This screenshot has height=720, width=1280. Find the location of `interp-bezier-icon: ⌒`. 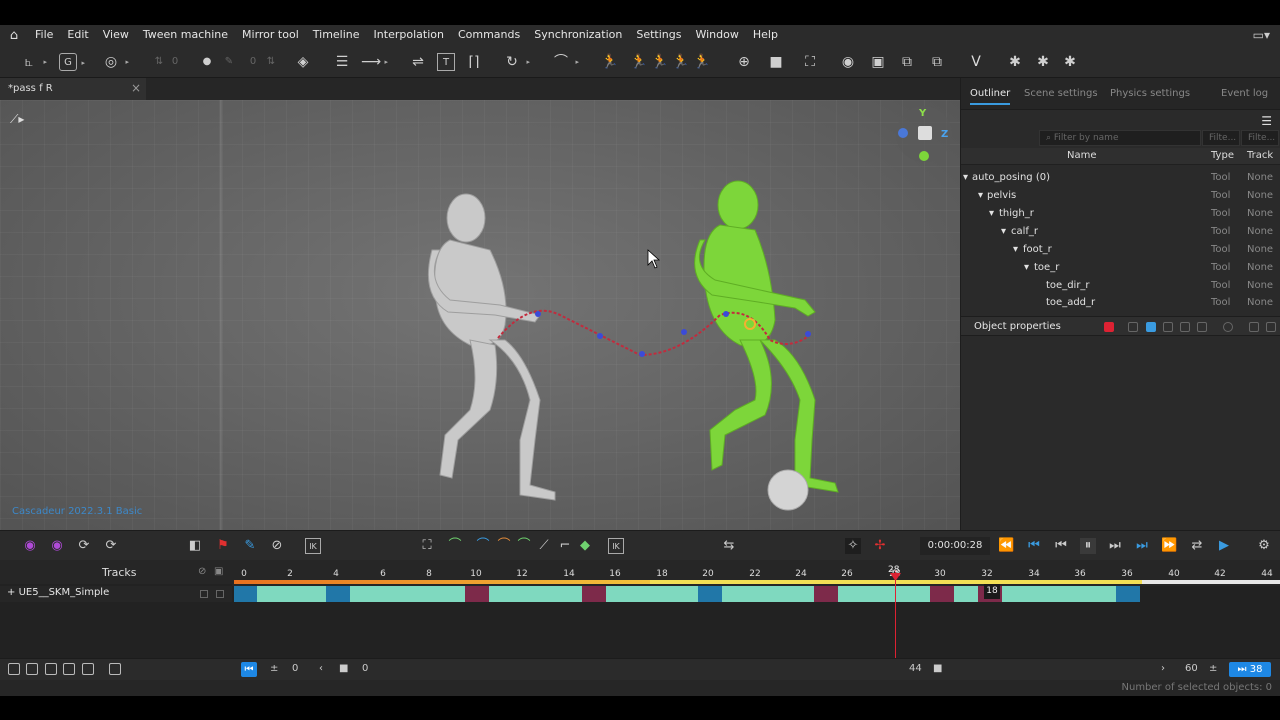

interp-bezier-icon: ⌒ is located at coordinates (455, 546).